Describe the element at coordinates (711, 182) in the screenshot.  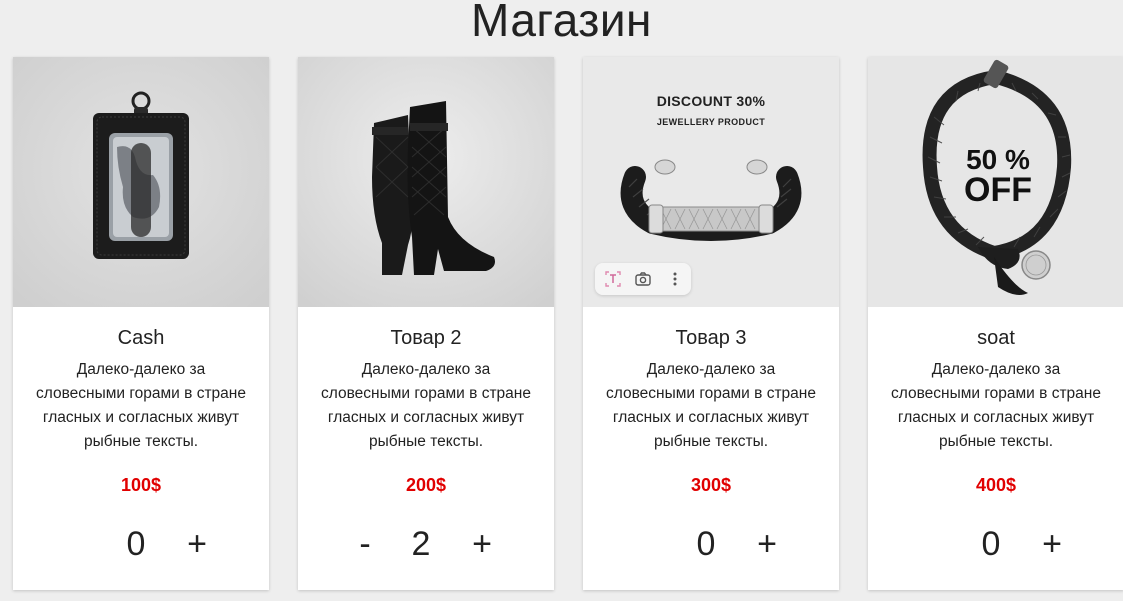
I see `product-image: DISCOUNT 30% JEWELLERY PRODUCT` at that location.